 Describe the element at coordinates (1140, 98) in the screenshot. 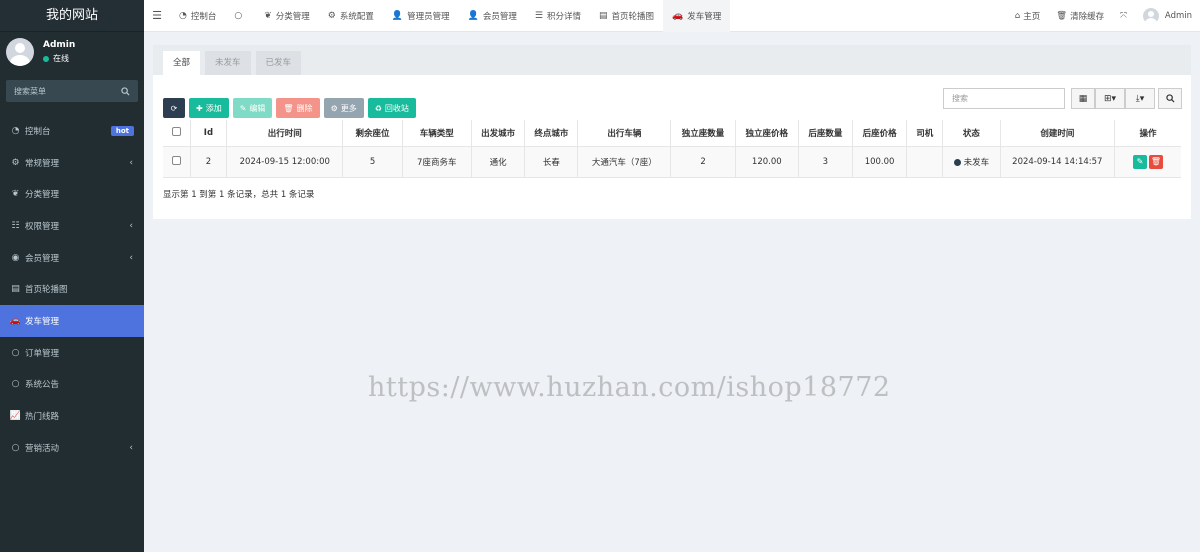

I see `export-button: ⤓▾` at that location.